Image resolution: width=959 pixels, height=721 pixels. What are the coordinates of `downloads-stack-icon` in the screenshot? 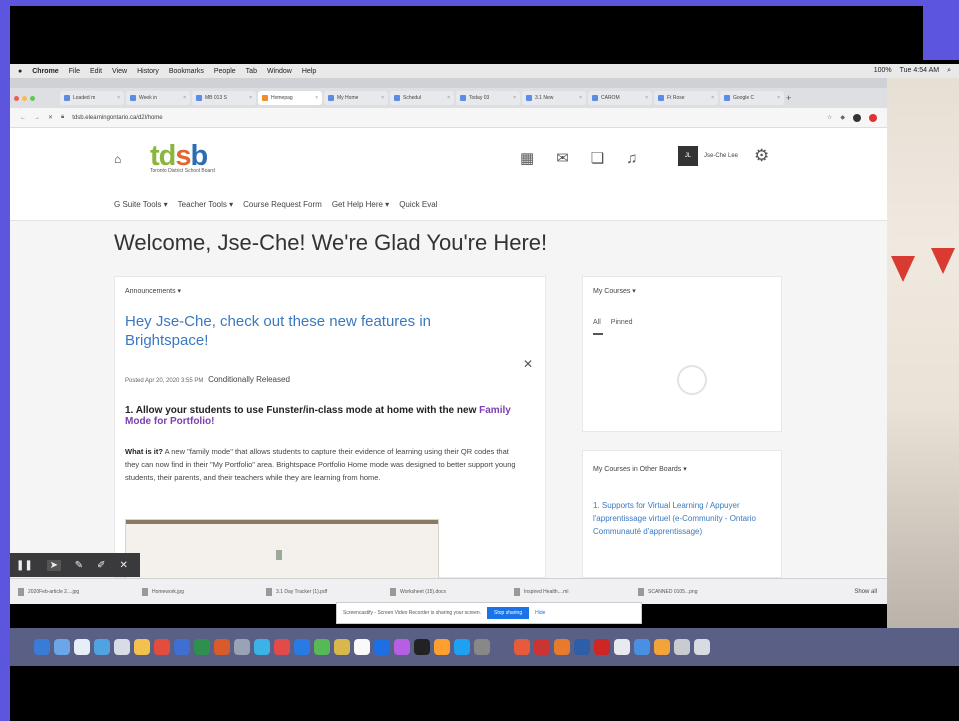 It's located at (662, 647).